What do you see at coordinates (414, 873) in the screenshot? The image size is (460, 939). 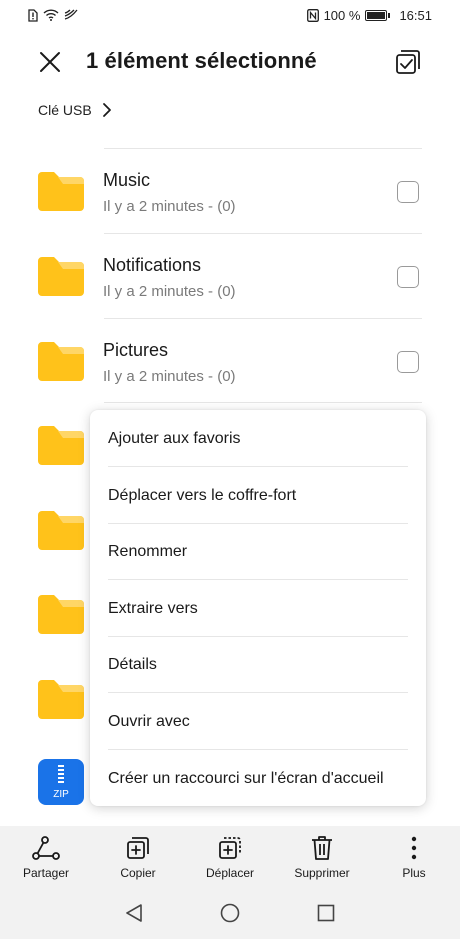 I see `more-label: Plus` at bounding box center [414, 873].